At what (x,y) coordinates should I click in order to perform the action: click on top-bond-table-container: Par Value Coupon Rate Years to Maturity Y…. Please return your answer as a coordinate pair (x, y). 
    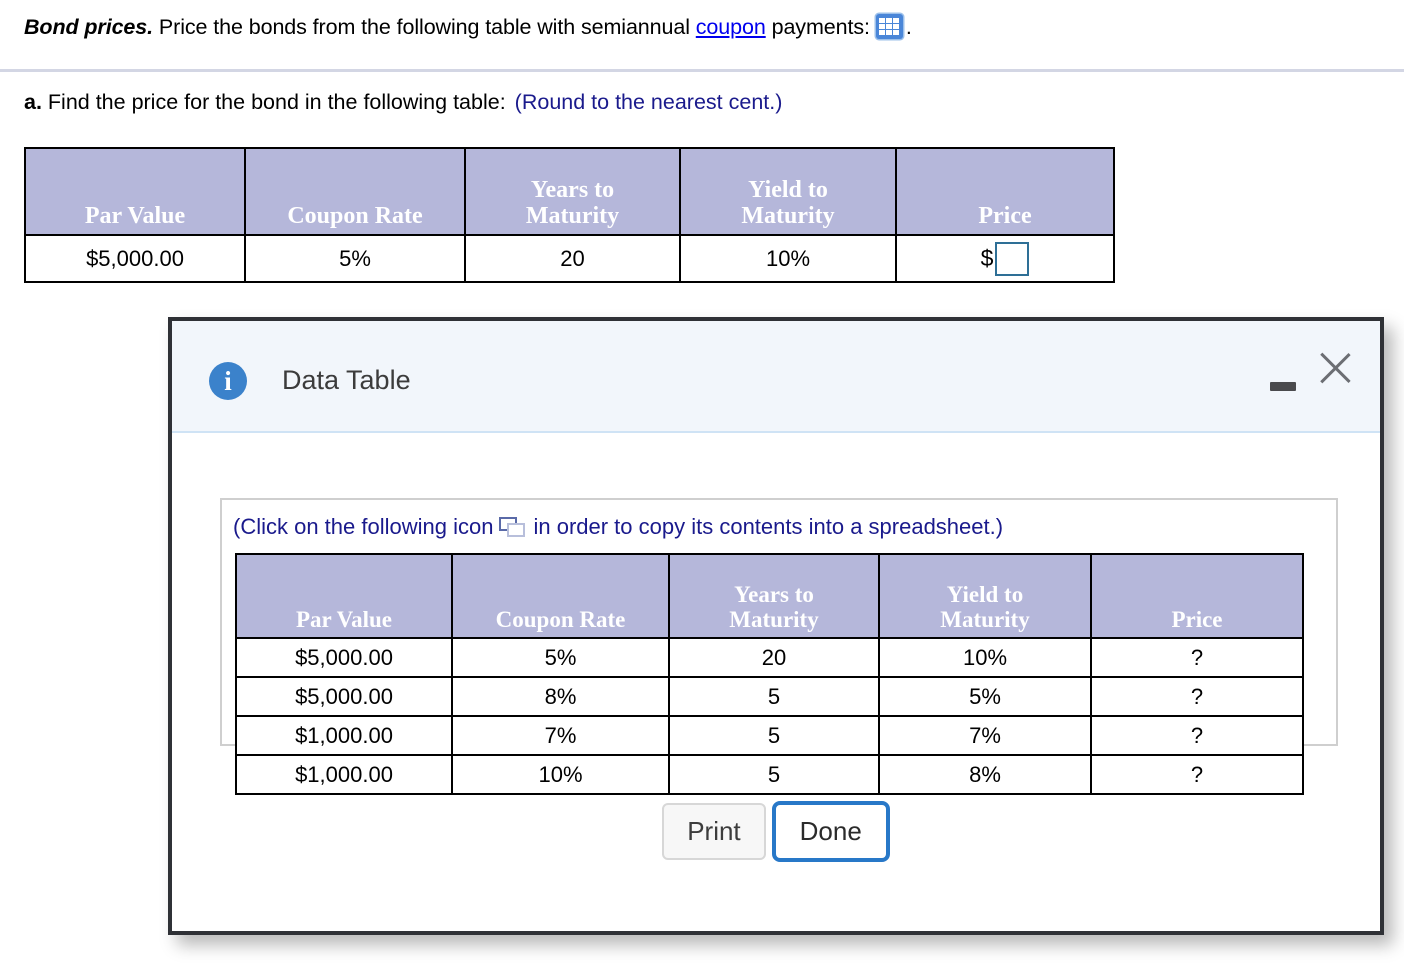
    Looking at the image, I should click on (569, 215).